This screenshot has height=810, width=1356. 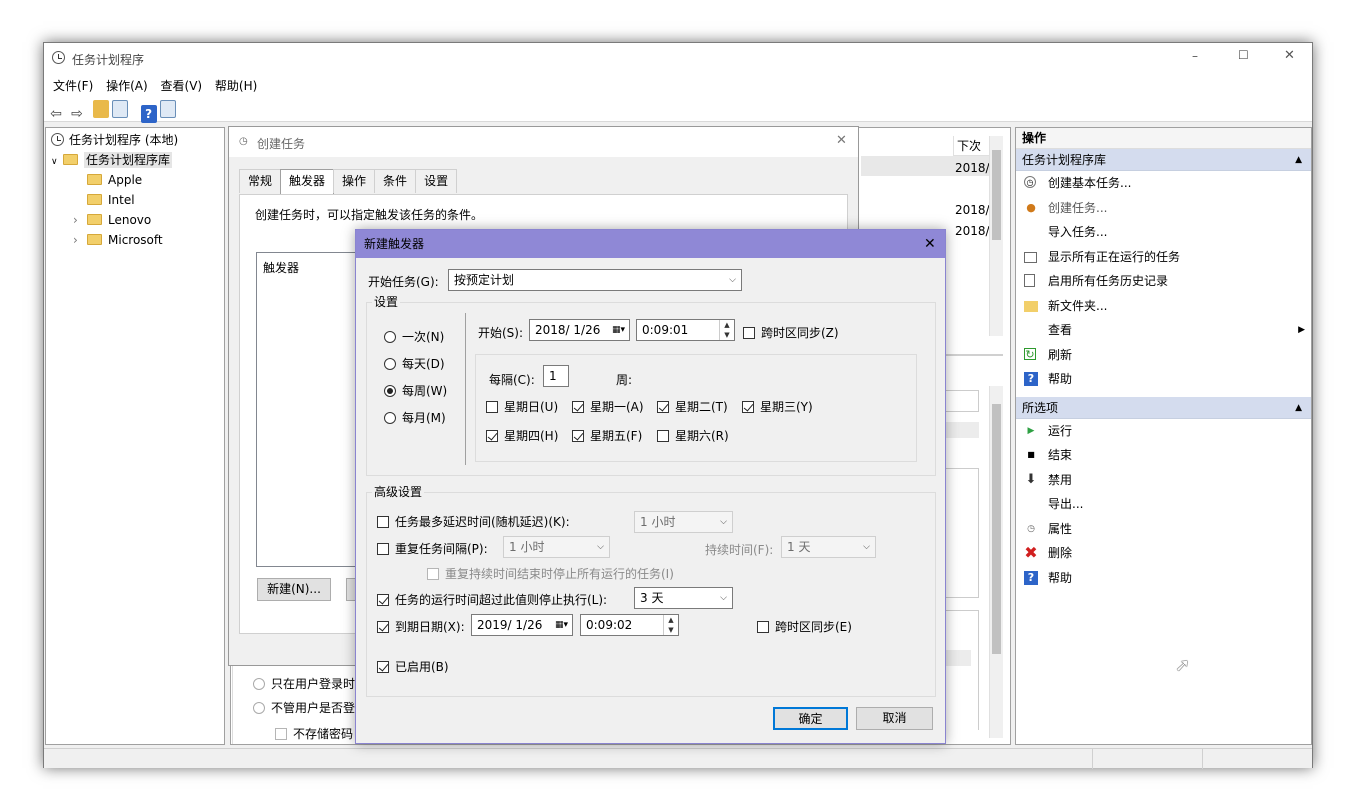 I want to click on folder-up-icon, so click(x=100, y=109).